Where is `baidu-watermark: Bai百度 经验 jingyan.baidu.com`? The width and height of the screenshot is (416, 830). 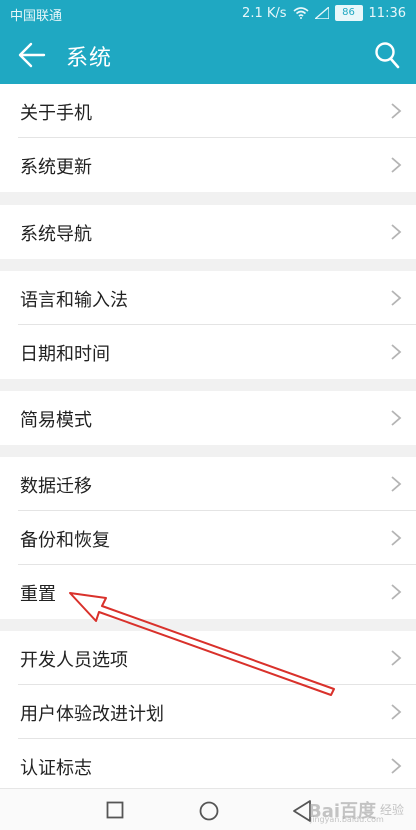 baidu-watermark: Bai百度 经验 jingyan.baidu.com is located at coordinates (356, 811).